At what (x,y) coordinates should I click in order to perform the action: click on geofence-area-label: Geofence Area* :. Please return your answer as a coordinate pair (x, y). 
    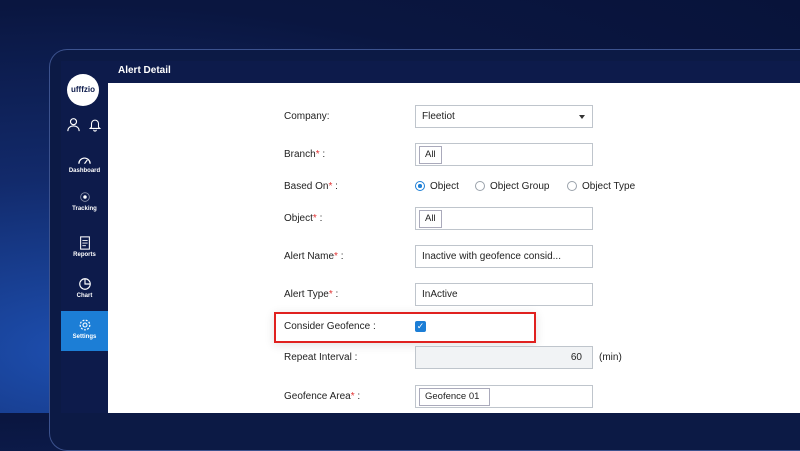
    Looking at the image, I should click on (322, 396).